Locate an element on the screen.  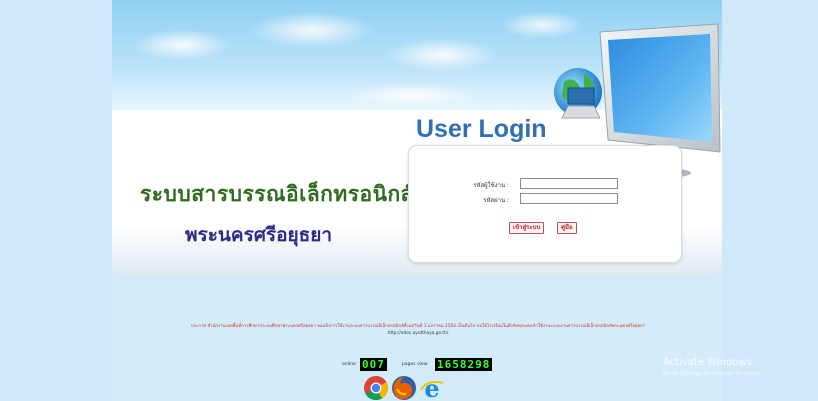
login-heading: User Login is located at coordinates (481, 129).